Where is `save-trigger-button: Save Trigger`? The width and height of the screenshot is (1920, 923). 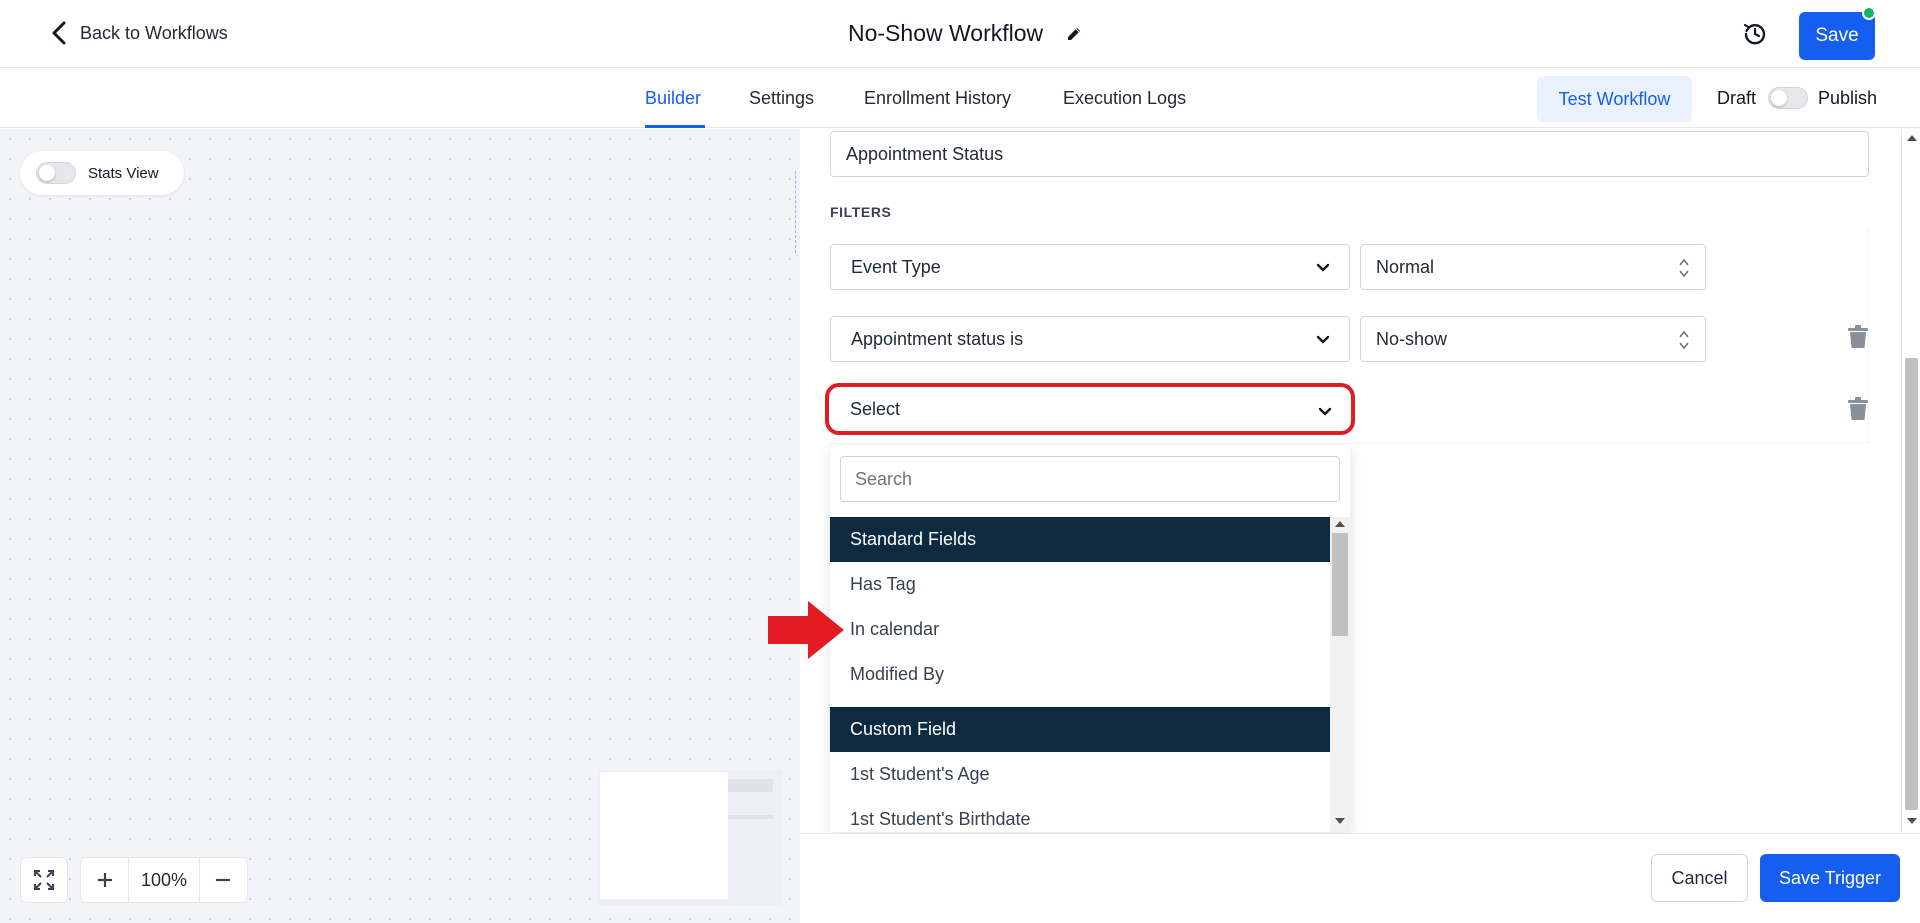 save-trigger-button: Save Trigger is located at coordinates (1830, 878).